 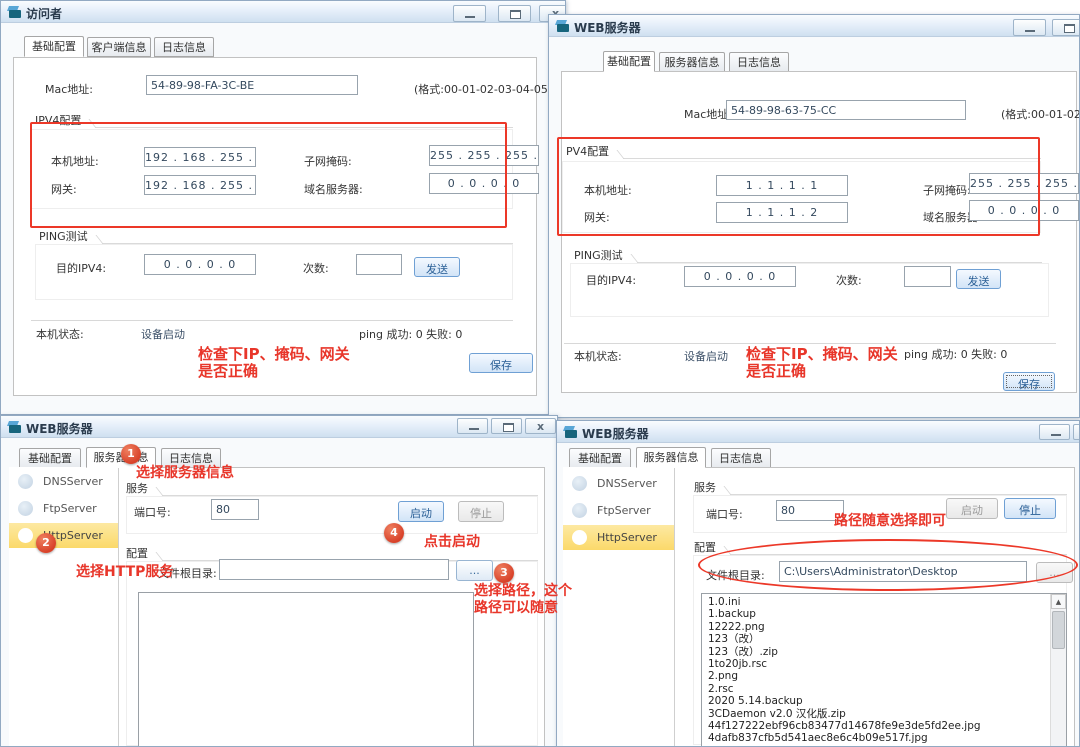 What do you see at coordinates (570, 432) in the screenshot?
I see `app-icon` at bounding box center [570, 432].